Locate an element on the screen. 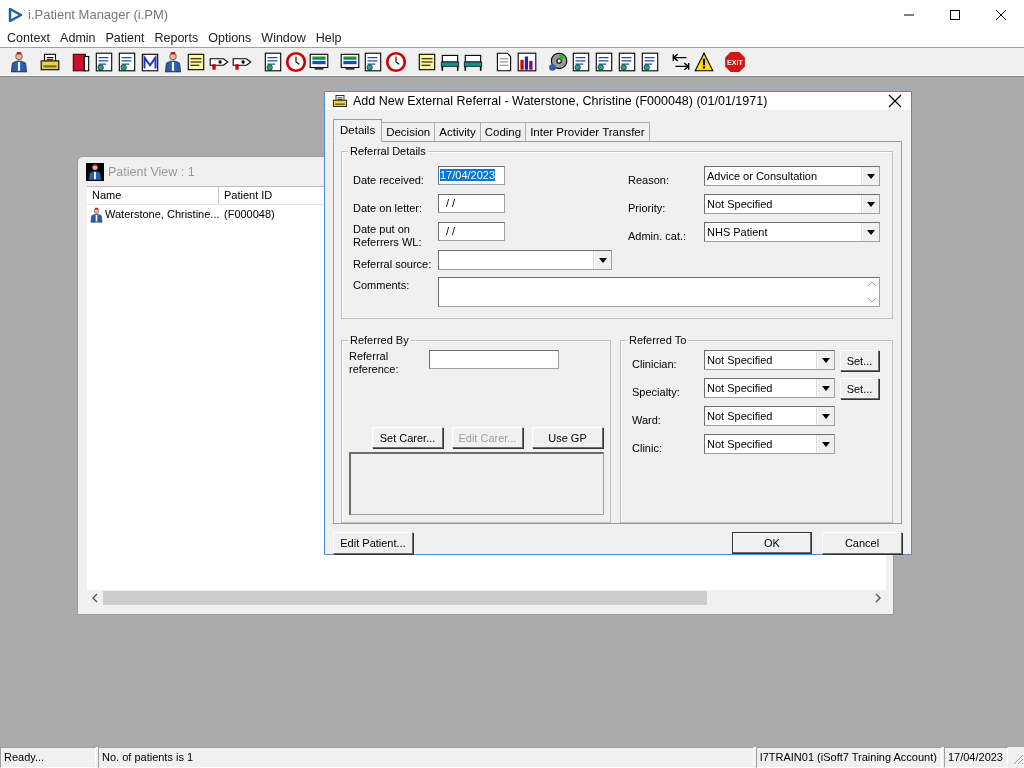 The width and height of the screenshot is (1024, 768). group-title: Referred By is located at coordinates (379, 340).